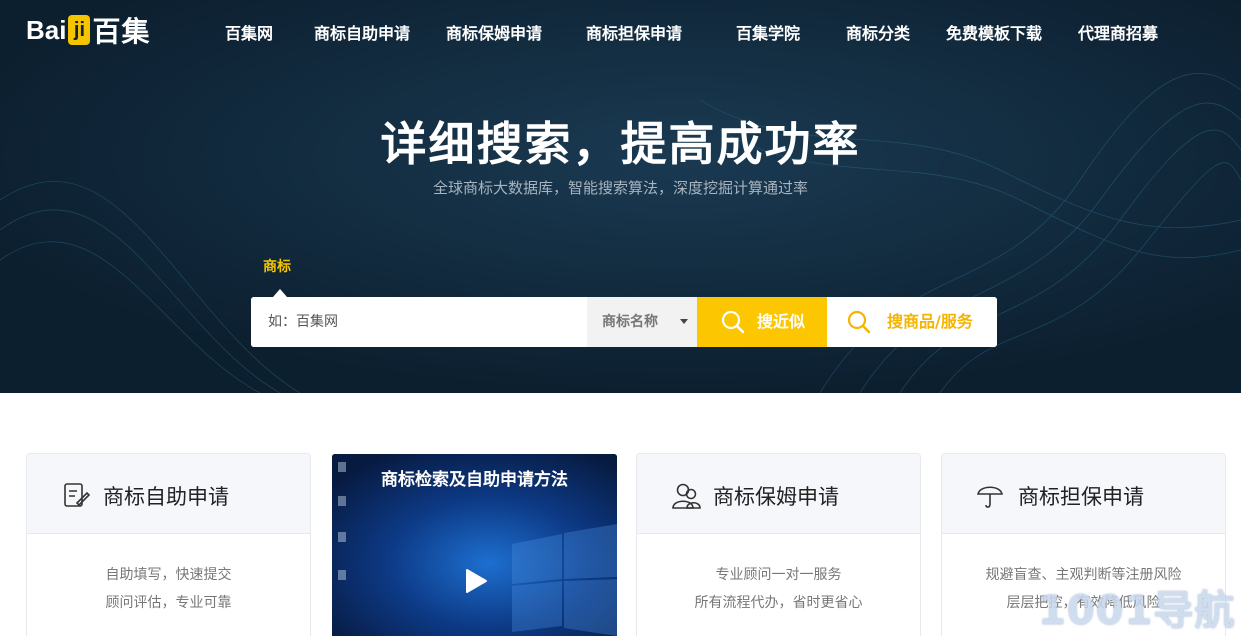 The width and height of the screenshot is (1241, 636). I want to click on service-card-self-apply: 商标自助申请 自助填写，快速提交 顾问评估，专业可靠, so click(168, 544).